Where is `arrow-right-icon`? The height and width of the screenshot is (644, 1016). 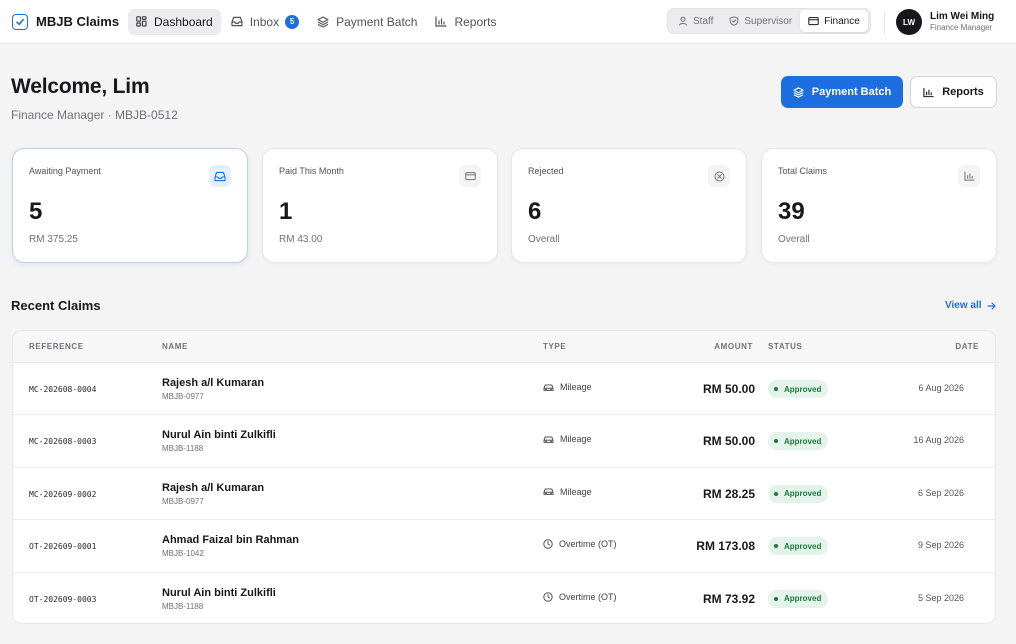
arrow-right-icon is located at coordinates (991, 305).